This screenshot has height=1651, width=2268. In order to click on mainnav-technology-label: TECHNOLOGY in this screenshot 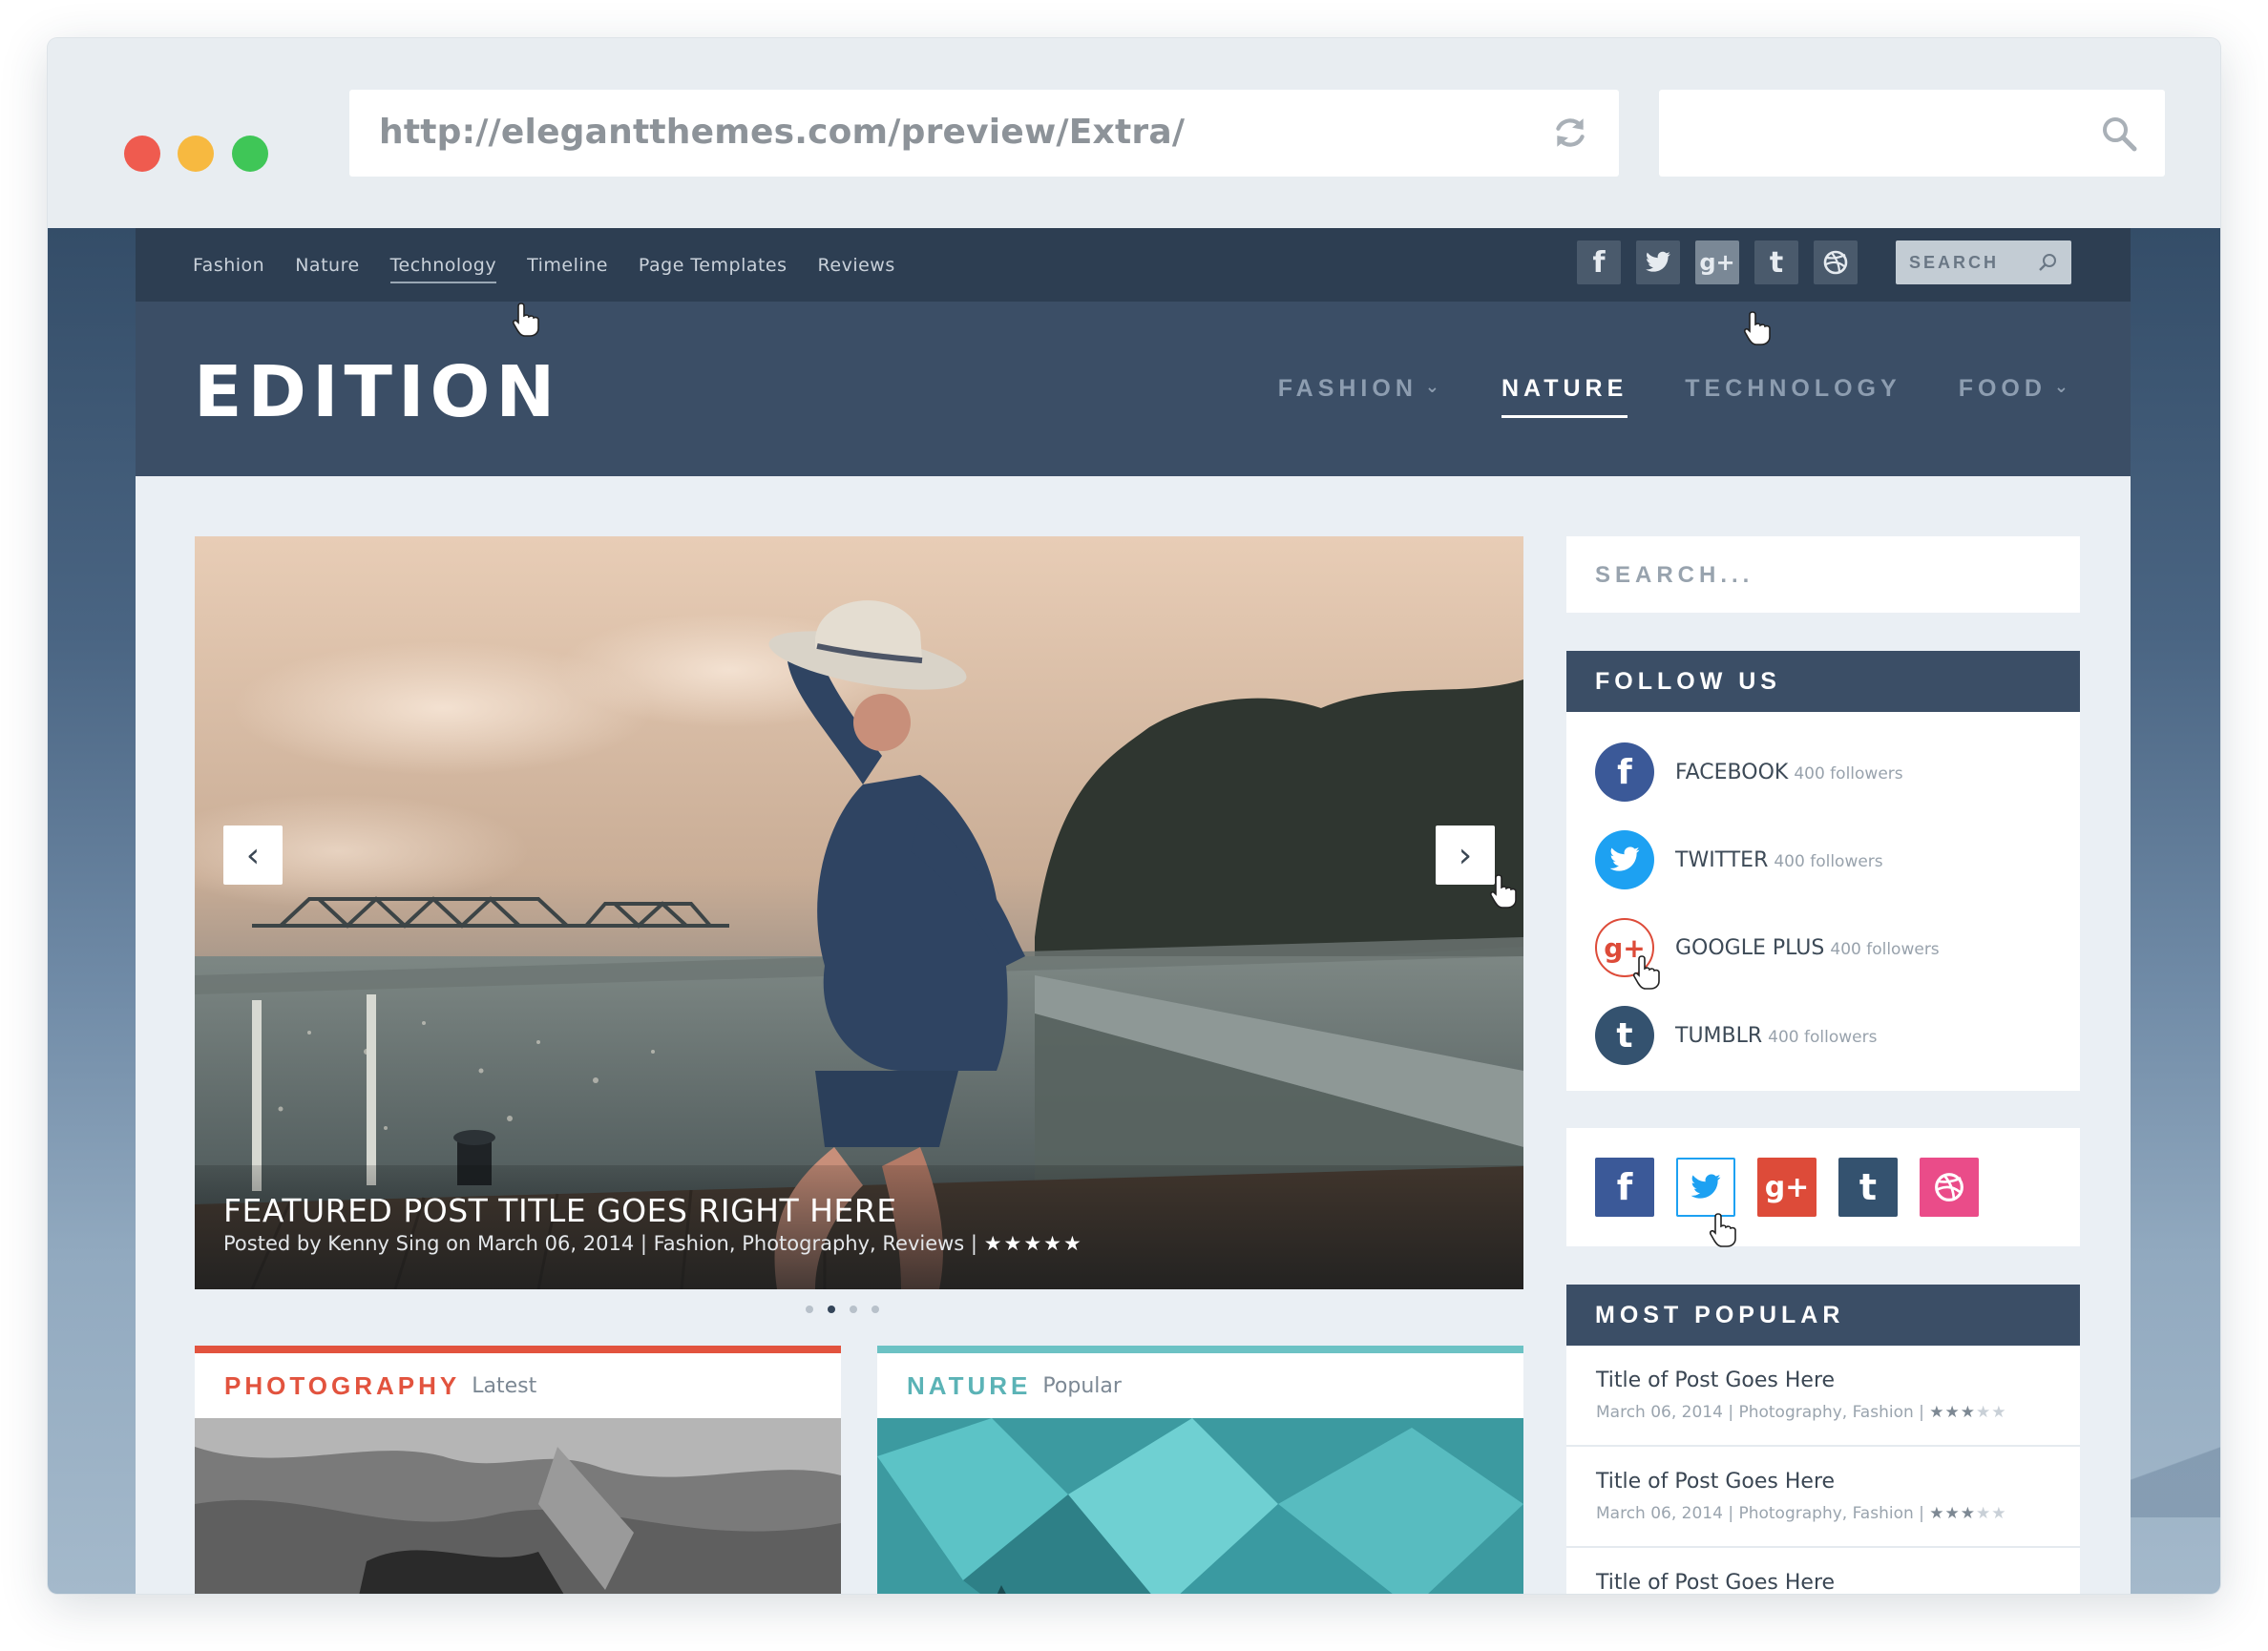, I will do `click(1793, 388)`.